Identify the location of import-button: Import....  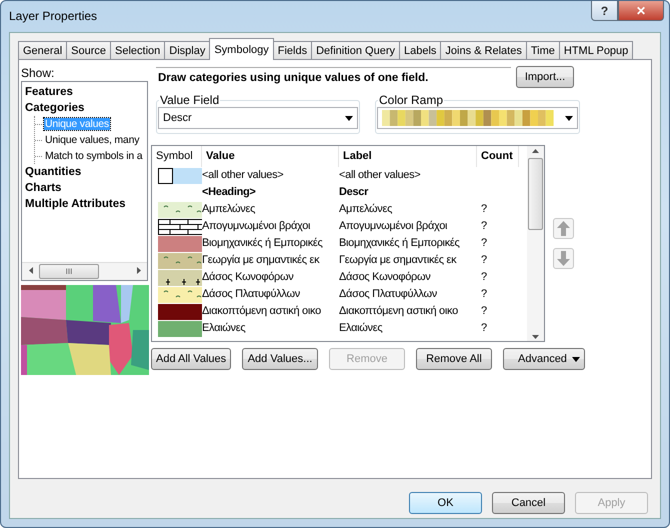
(545, 77).